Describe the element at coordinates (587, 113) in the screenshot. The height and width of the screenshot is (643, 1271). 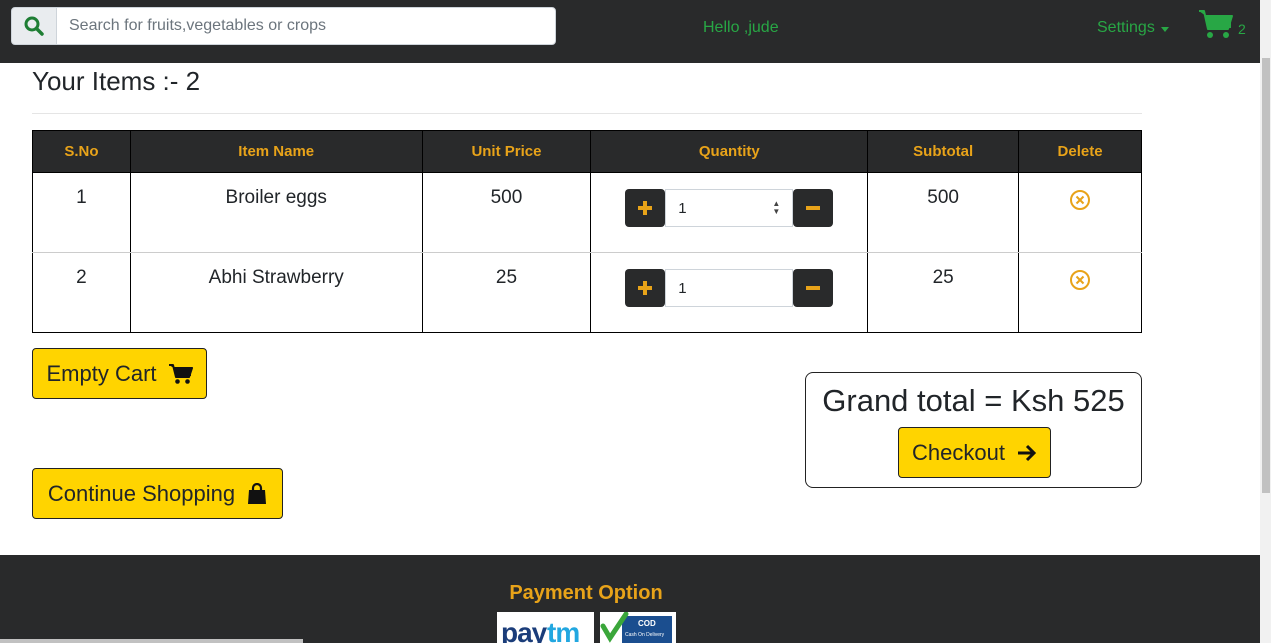
I see `divider` at that location.